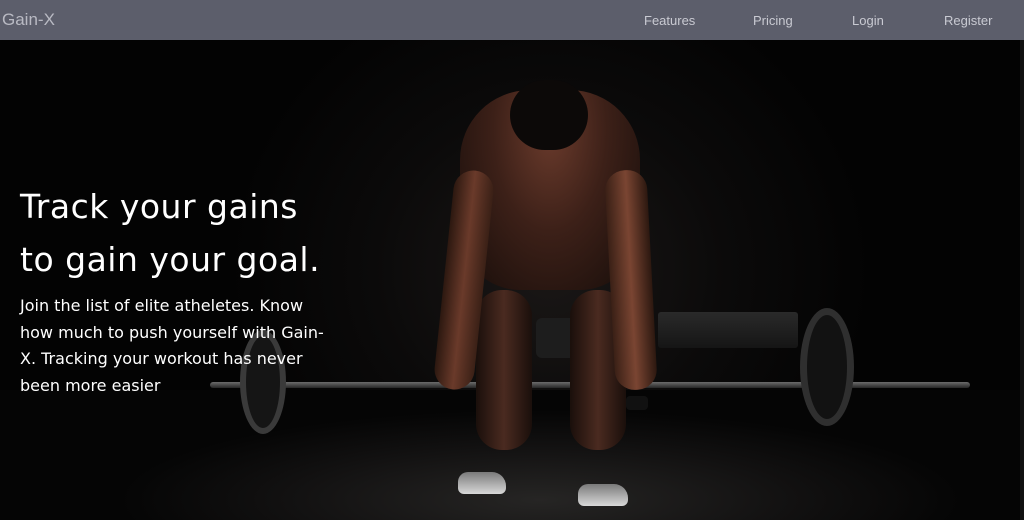 The image size is (1024, 520). Describe the element at coordinates (1022, 280) in the screenshot. I see `scrollbar` at that location.